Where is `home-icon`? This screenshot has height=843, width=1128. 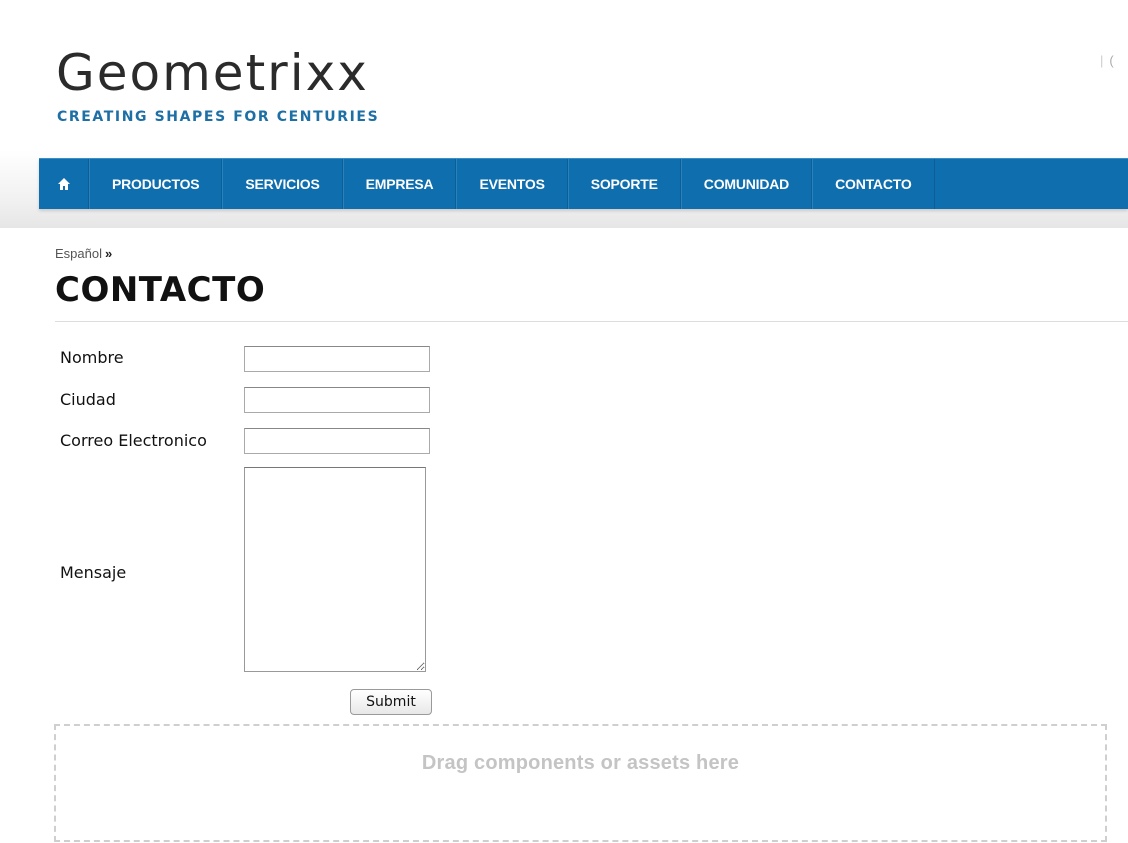
home-icon is located at coordinates (63, 184).